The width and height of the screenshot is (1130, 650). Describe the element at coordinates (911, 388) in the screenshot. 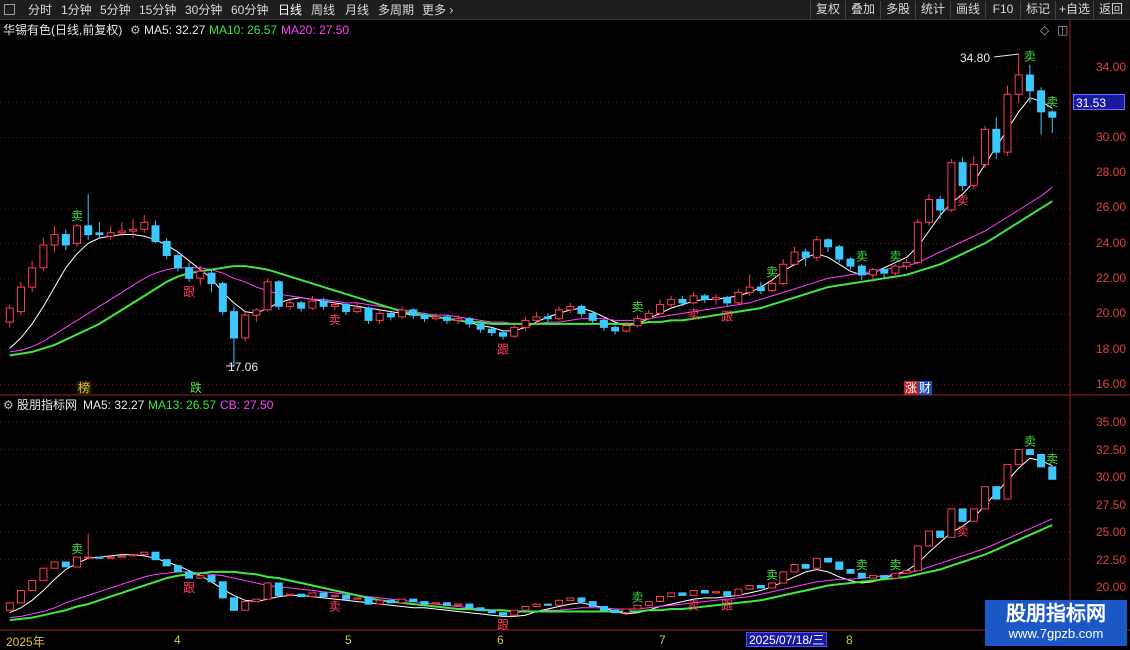

I see `rise-tag: 涨` at that location.